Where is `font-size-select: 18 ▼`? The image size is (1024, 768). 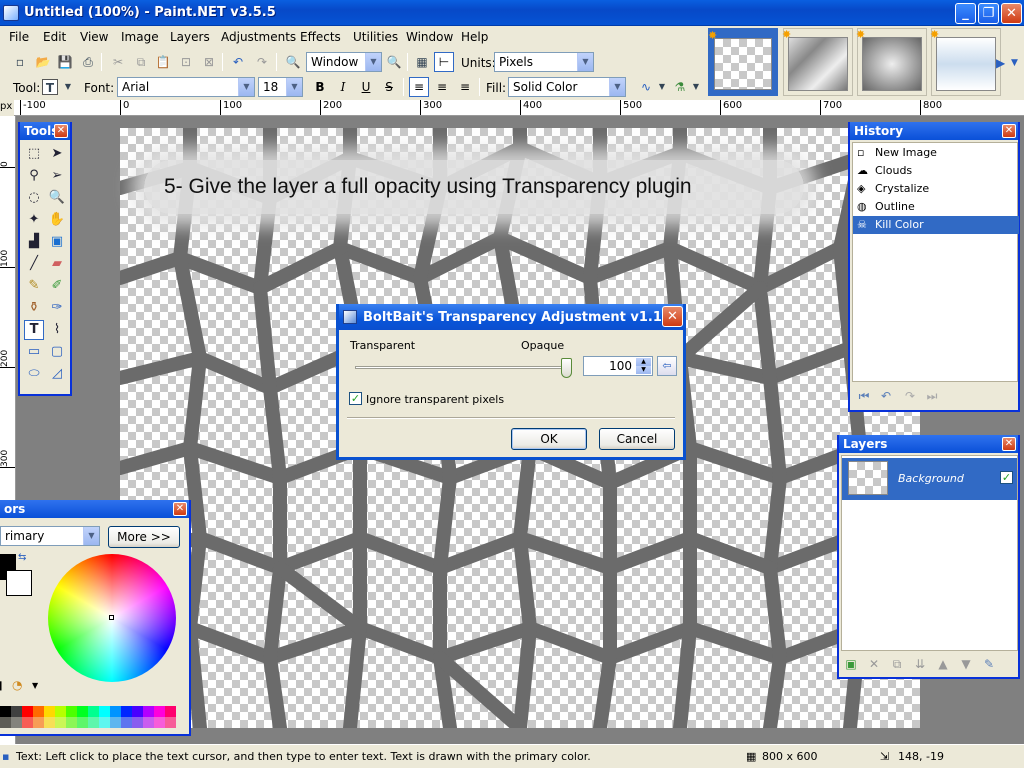
font-size-select: 18 ▼ is located at coordinates (280, 87).